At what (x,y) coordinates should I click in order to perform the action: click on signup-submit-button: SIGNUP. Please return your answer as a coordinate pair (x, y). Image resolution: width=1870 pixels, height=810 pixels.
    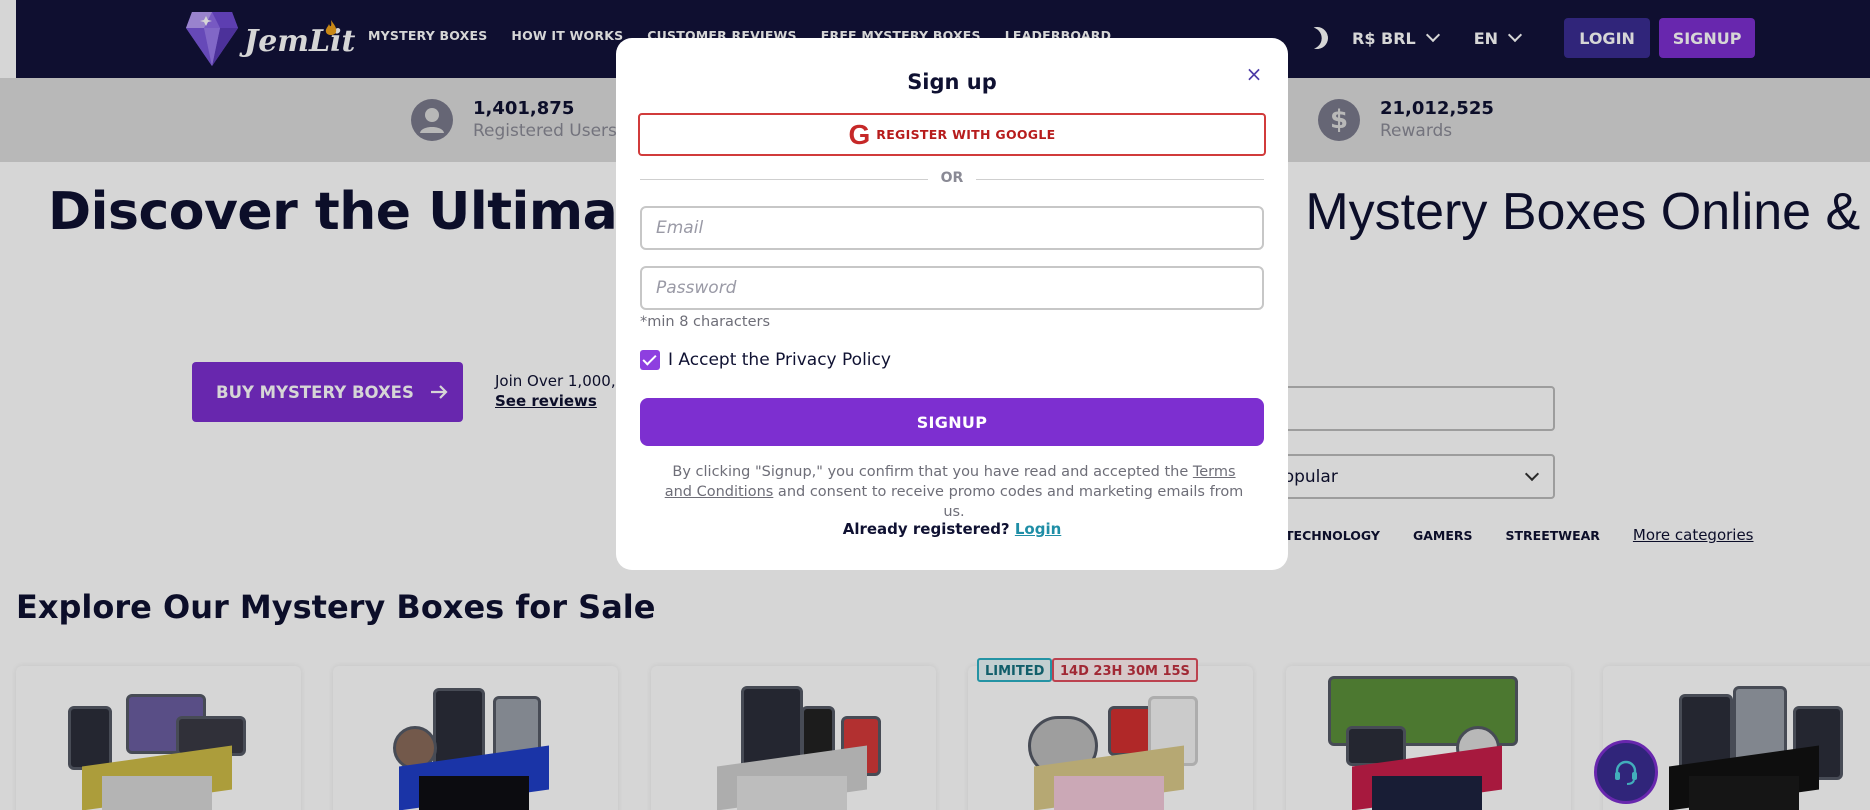
    Looking at the image, I should click on (952, 422).